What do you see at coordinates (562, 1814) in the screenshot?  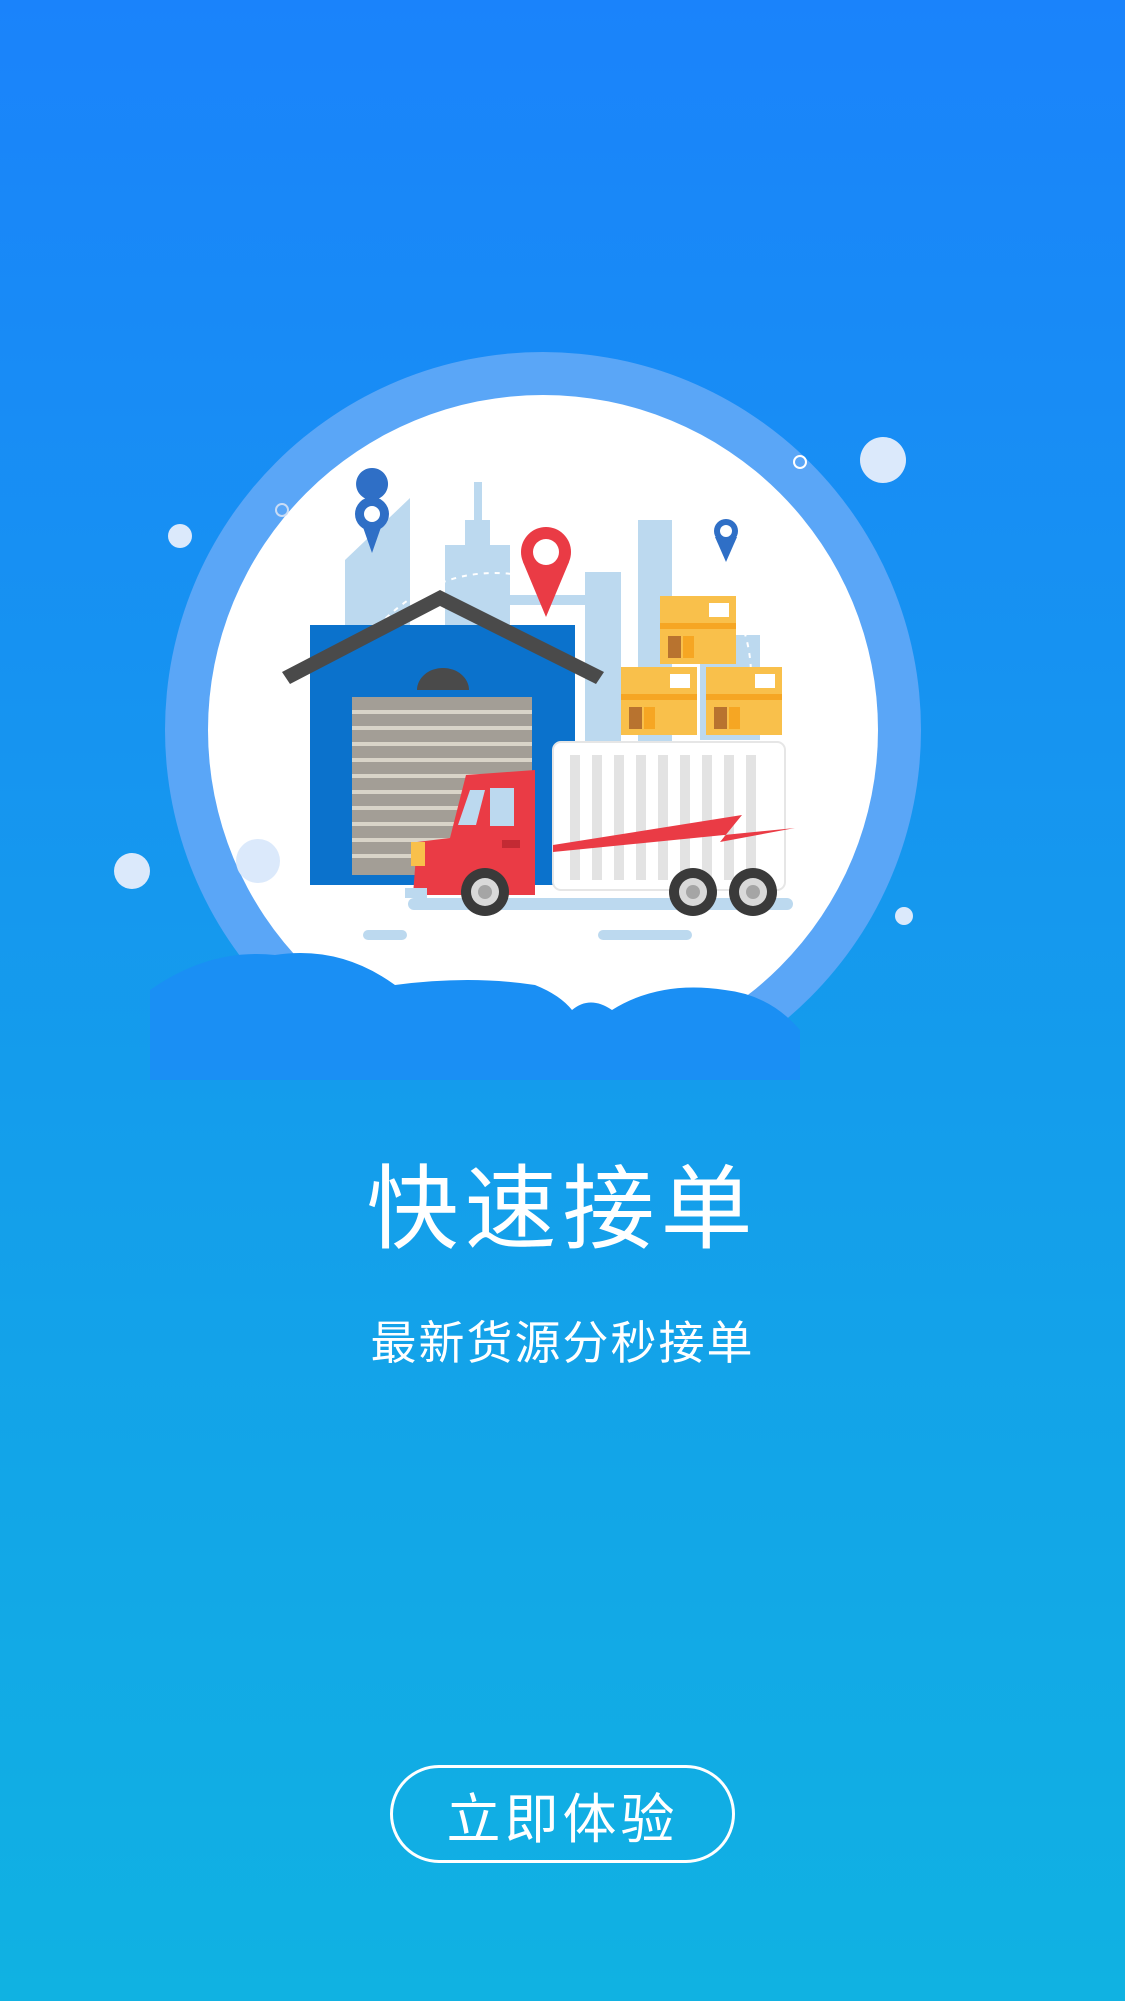 I see `try-now-button: 立即体验` at bounding box center [562, 1814].